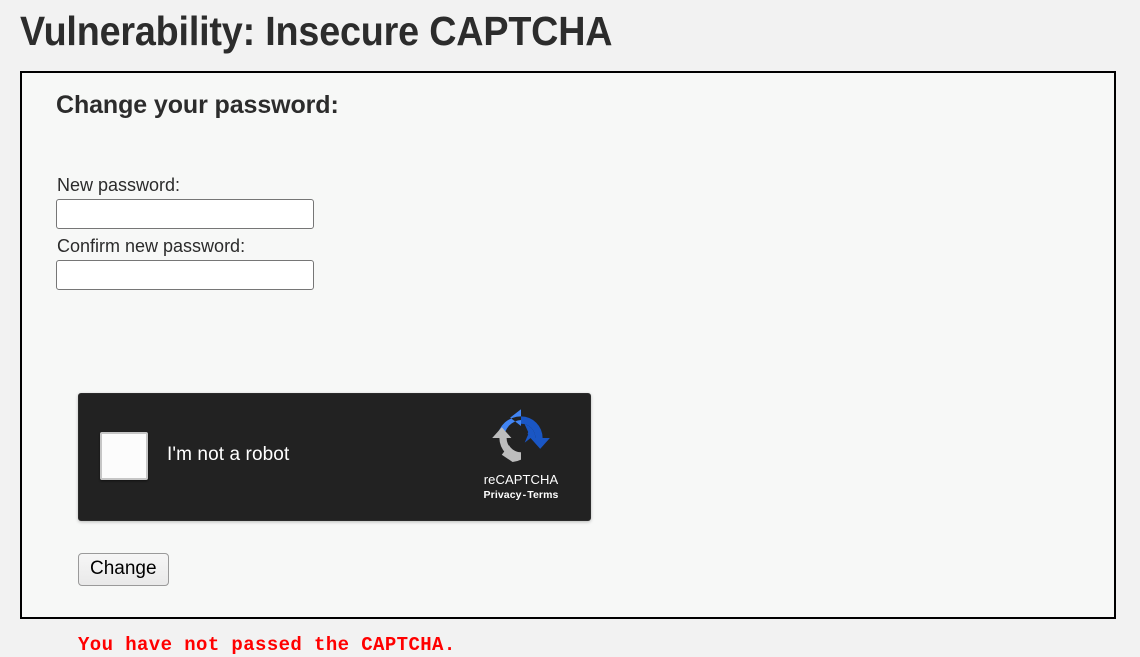 The image size is (1140, 657). I want to click on recaptcha-checkbox-wrap, so click(124, 456).